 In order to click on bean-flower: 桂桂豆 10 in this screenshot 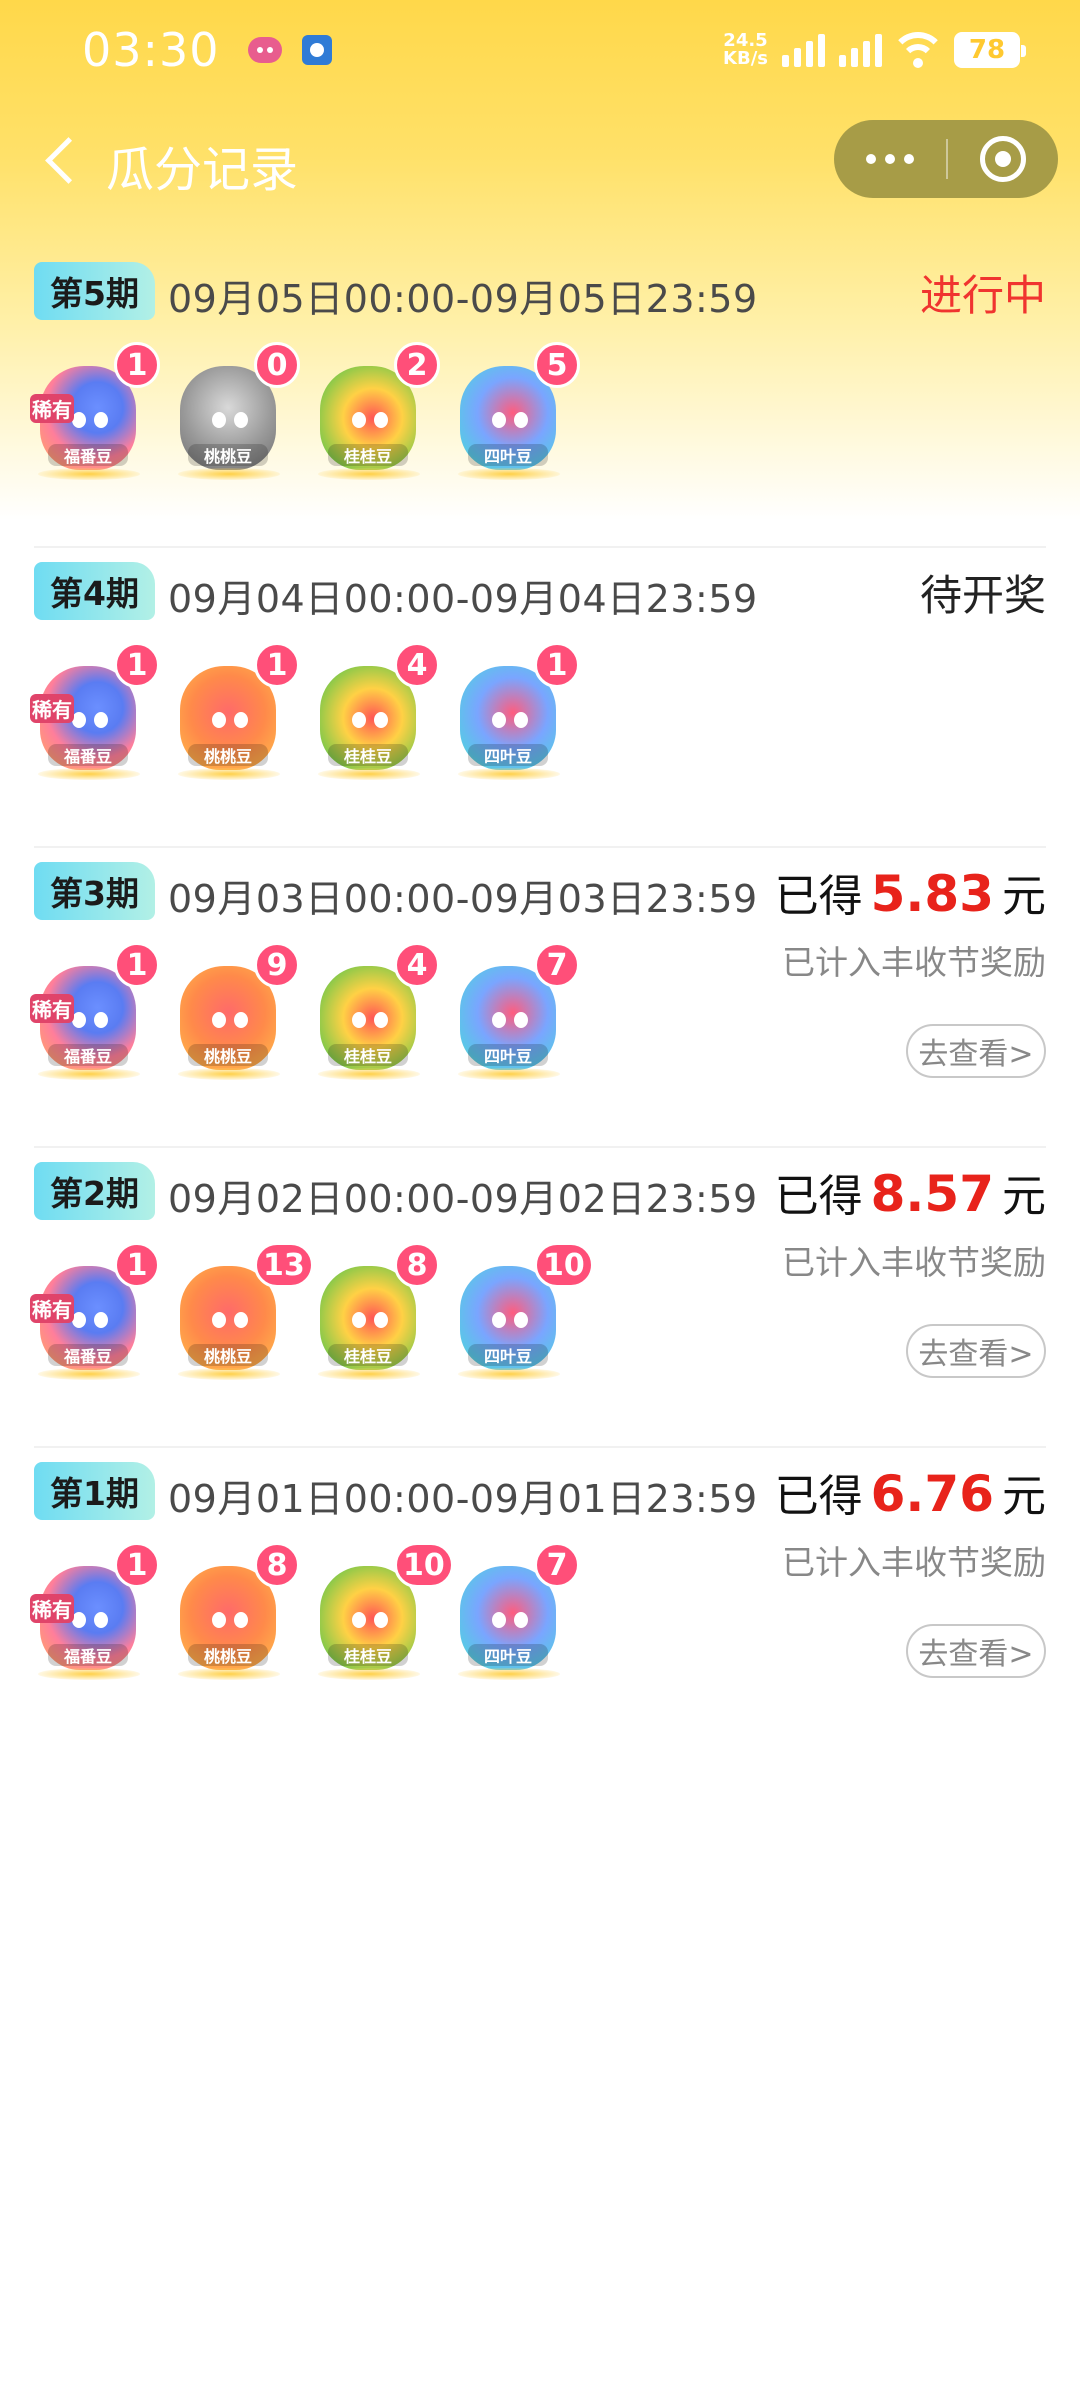, I will do `click(384, 1611)`.